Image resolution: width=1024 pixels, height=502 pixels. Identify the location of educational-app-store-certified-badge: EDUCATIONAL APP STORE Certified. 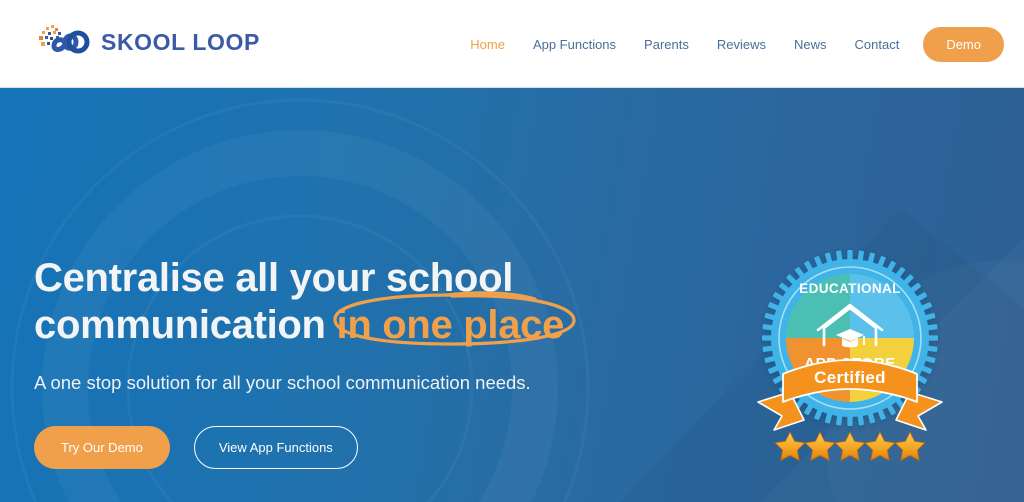
(850, 356).